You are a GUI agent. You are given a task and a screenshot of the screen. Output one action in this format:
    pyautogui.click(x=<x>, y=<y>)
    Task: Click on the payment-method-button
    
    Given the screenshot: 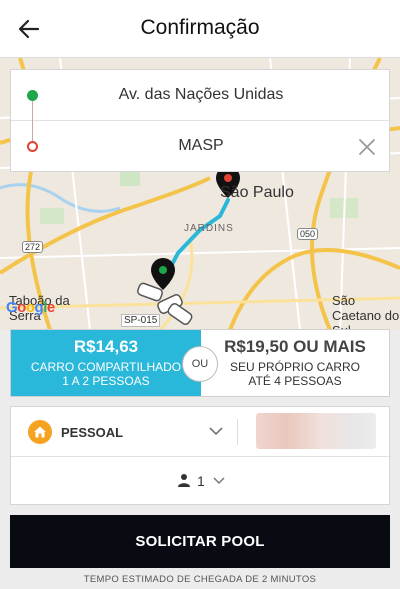 What is the action you would take?
    pyautogui.click(x=316, y=431)
    